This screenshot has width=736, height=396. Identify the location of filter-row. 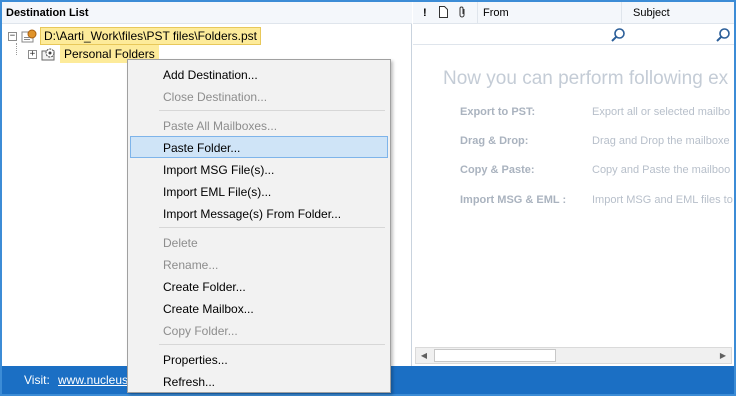
(573, 35).